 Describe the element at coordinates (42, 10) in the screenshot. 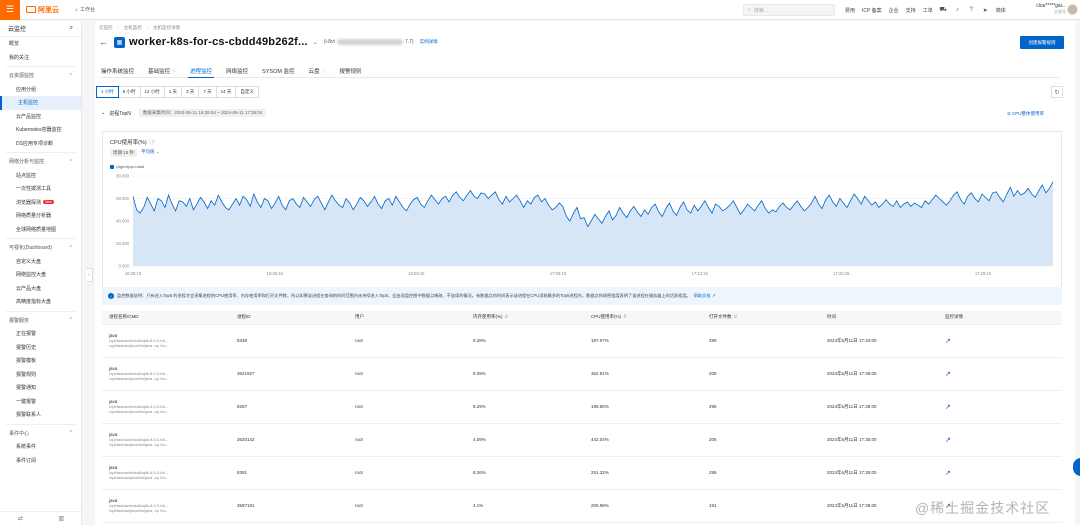

I see `logo: 阿里云` at that location.